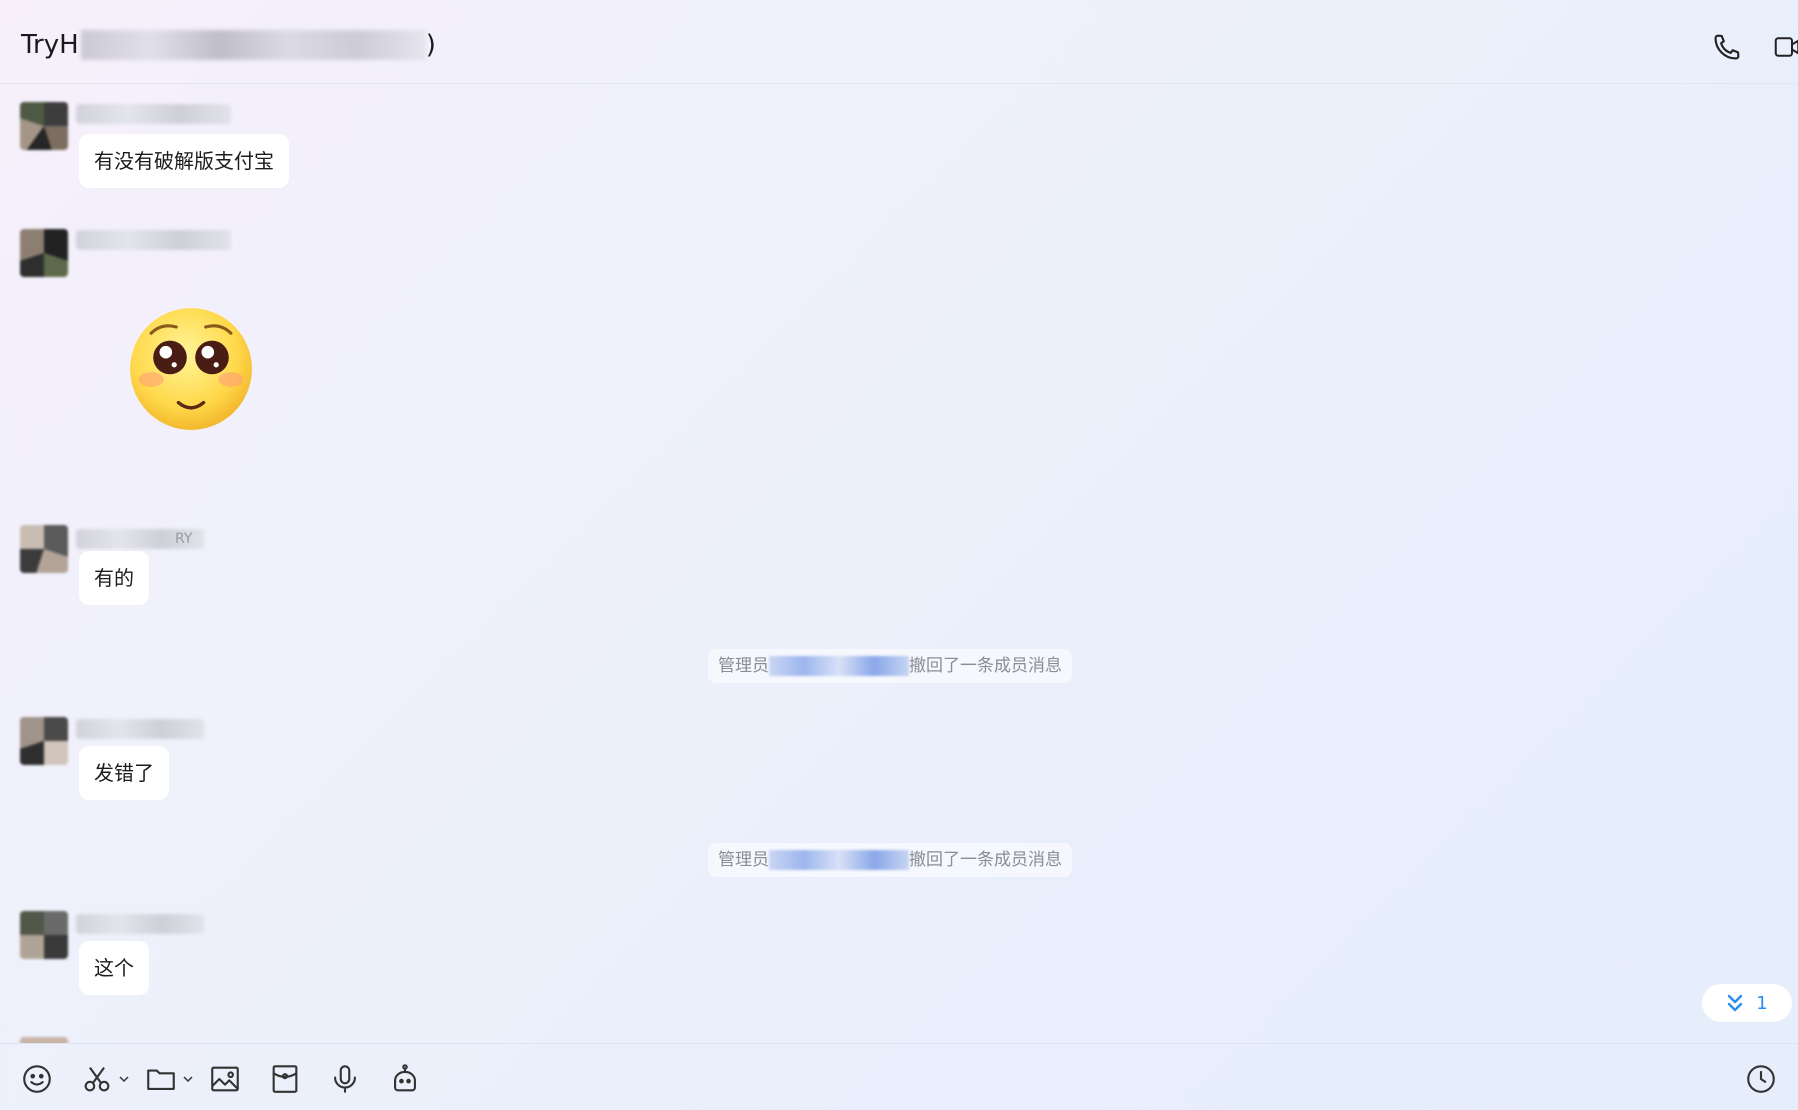 This screenshot has height=1110, width=1798. Describe the element at coordinates (50, 45) in the screenshot. I see `chat-title-prefix: TryH` at that location.